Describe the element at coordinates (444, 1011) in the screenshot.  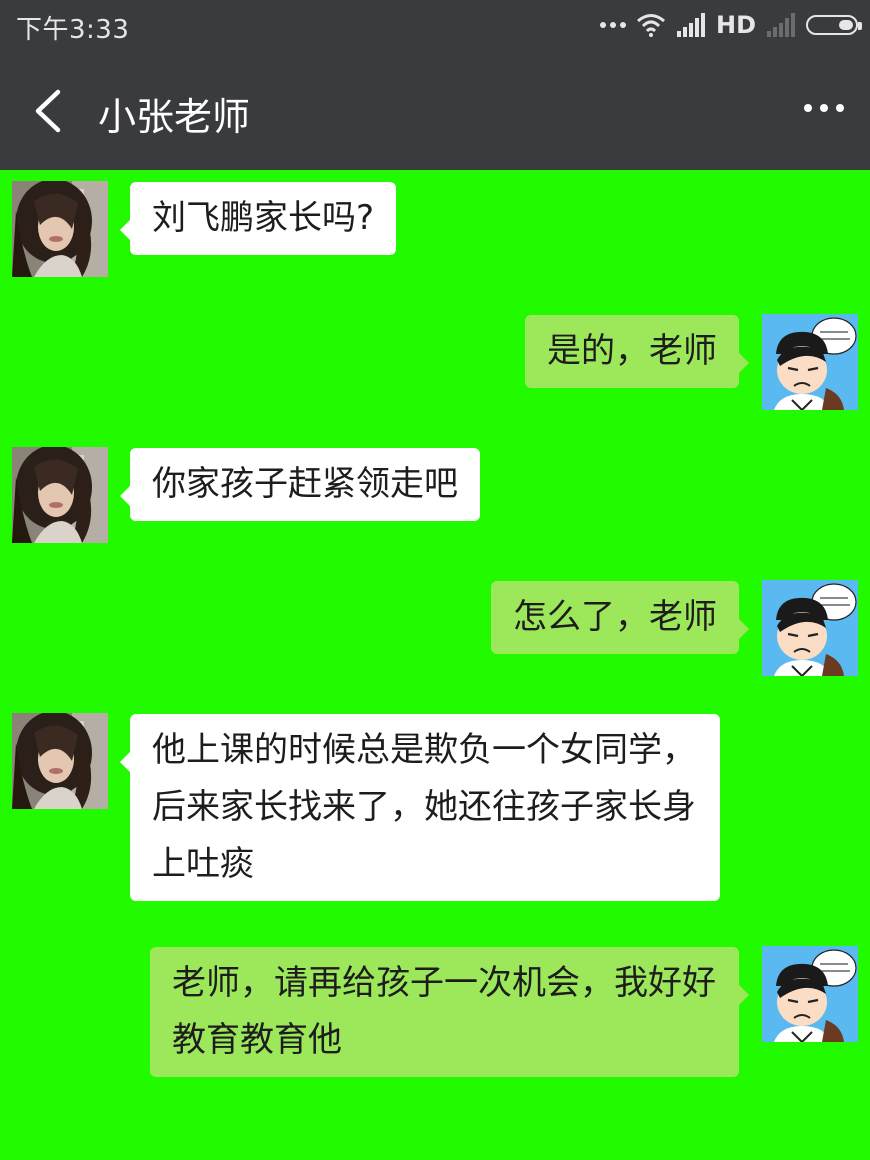
I see `message-text: 老师，请再给孩子一次机会，我好好教育教育他` at that location.